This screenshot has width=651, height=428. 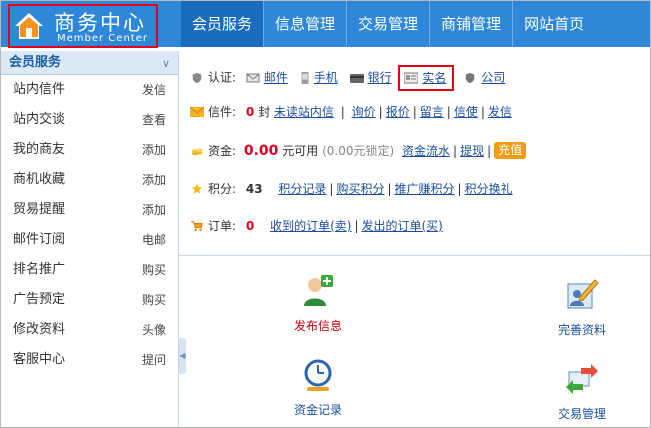 What do you see at coordinates (326, 78) in the screenshot?
I see `verify-phone-link: 手机` at bounding box center [326, 78].